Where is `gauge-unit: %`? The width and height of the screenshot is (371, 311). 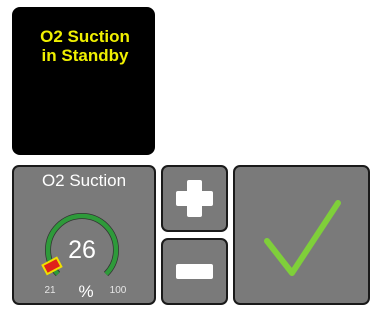
gauge-unit: % is located at coordinates (85, 291).